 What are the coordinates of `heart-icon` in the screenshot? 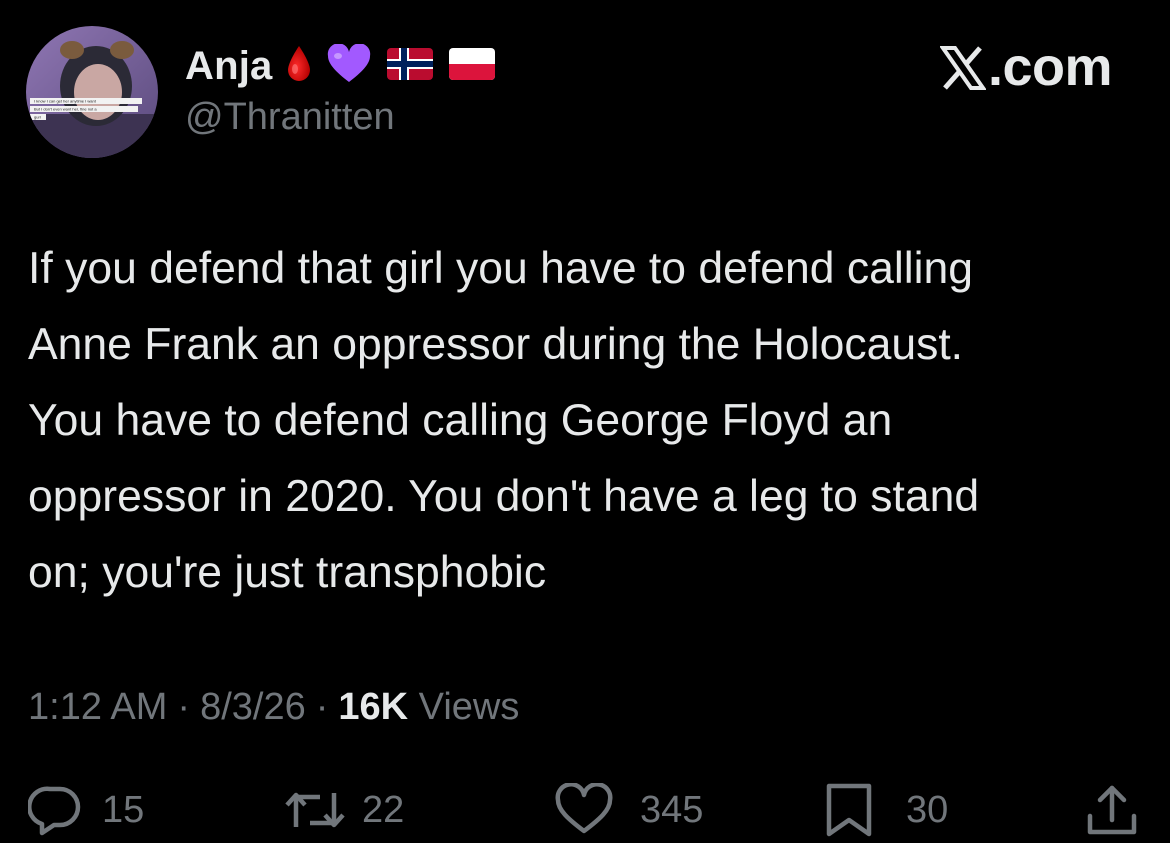 It's located at (584, 810).